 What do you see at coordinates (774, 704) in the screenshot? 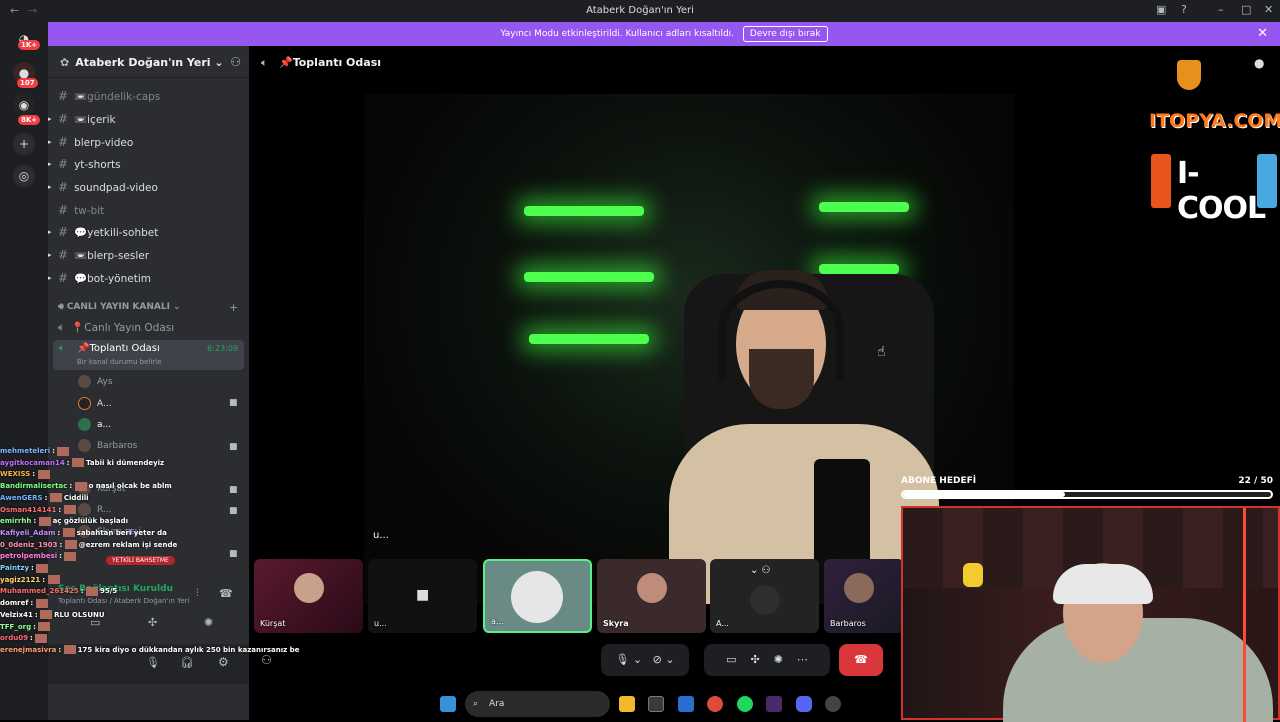
I see `next-app-icon` at bounding box center [774, 704].